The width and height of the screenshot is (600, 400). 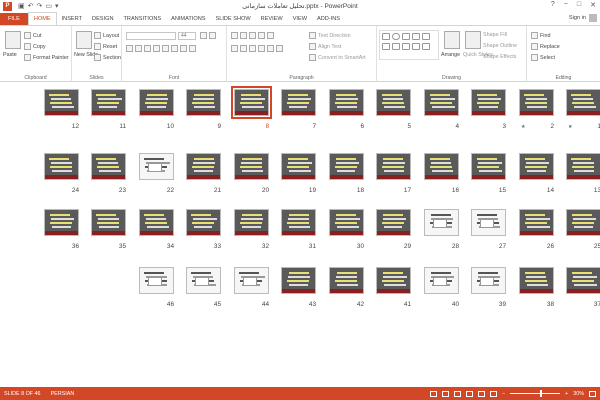 What do you see at coordinates (138, 48) in the screenshot?
I see `italic-icon` at bounding box center [138, 48].